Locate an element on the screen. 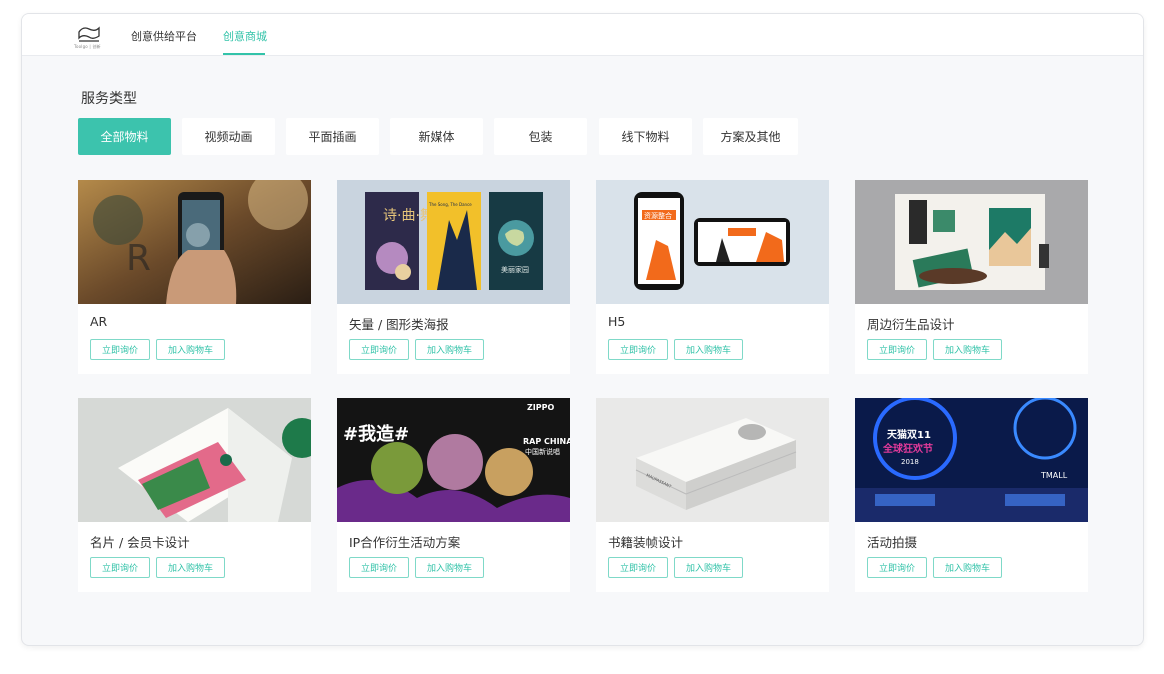  svg-text: R is located at coordinates (138, 258).